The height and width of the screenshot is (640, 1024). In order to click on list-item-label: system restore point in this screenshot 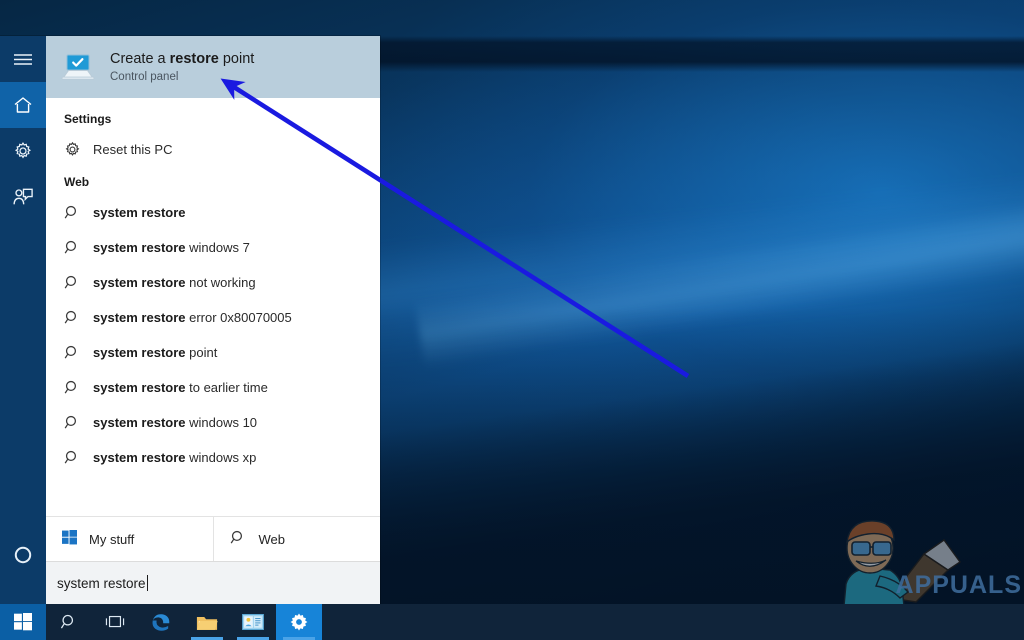, I will do `click(155, 352)`.